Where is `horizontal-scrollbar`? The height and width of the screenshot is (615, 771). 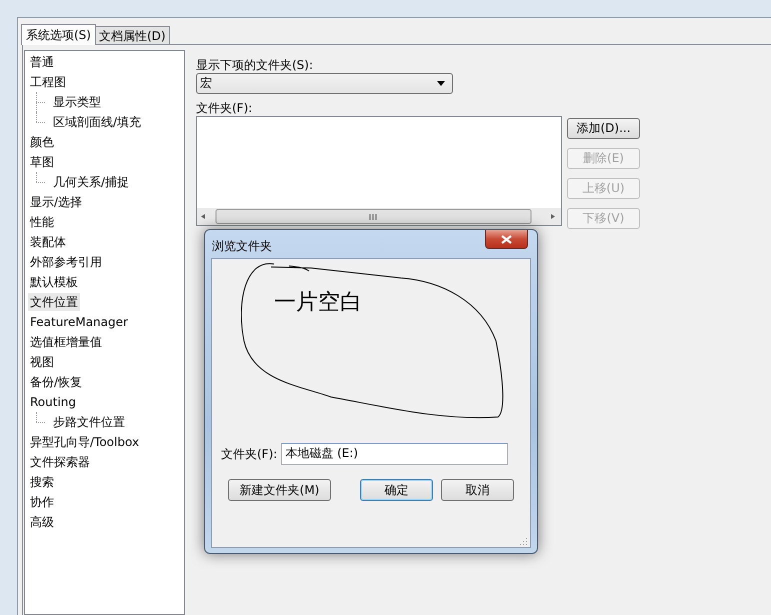
horizontal-scrollbar is located at coordinates (379, 216).